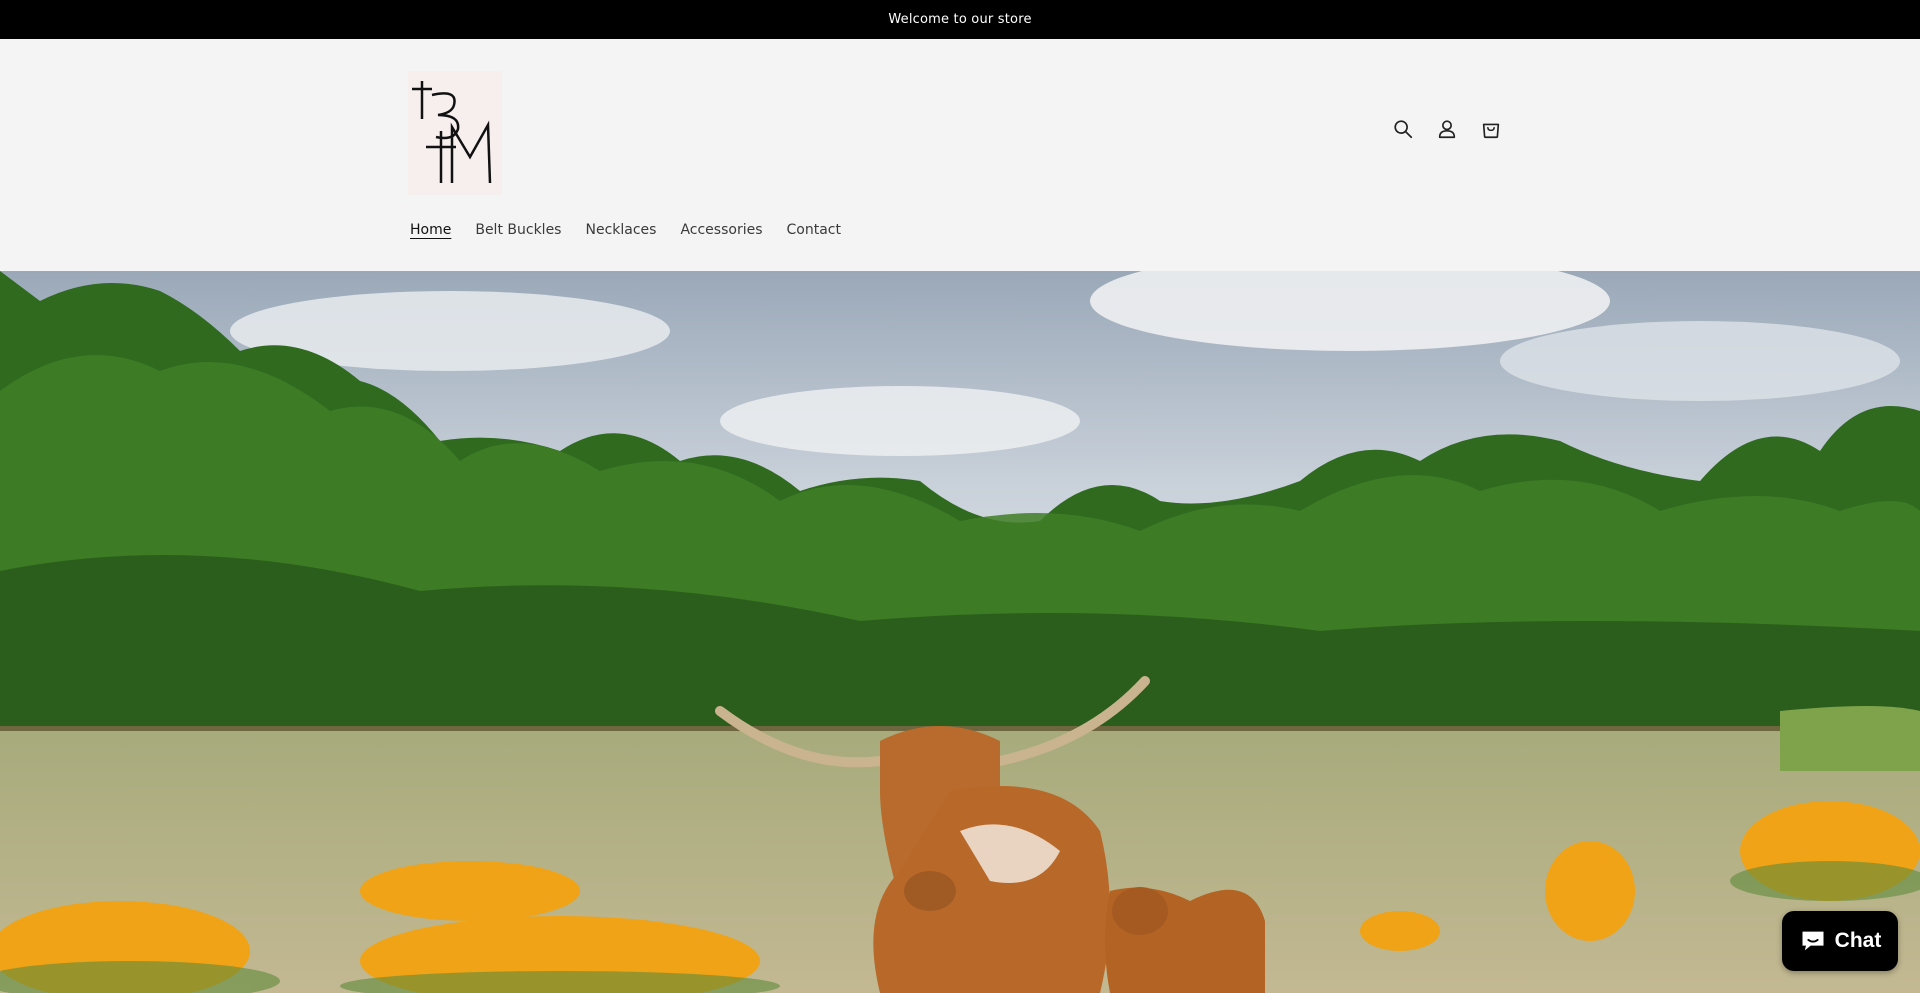 The height and width of the screenshot is (993, 1920). I want to click on header-icons, so click(1447, 129).